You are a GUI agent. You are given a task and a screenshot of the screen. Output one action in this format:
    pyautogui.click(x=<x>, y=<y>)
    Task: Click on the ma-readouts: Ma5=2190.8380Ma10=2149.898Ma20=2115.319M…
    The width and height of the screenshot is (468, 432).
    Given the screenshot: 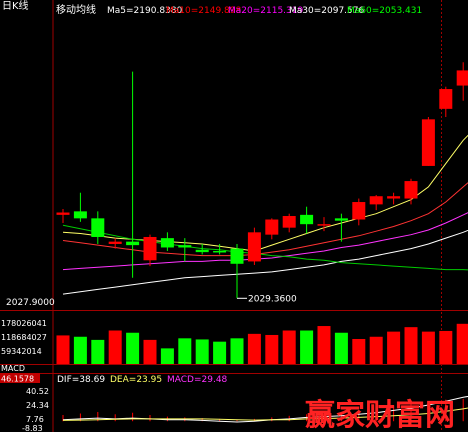 What is the action you would take?
    pyautogui.click(x=264, y=11)
    